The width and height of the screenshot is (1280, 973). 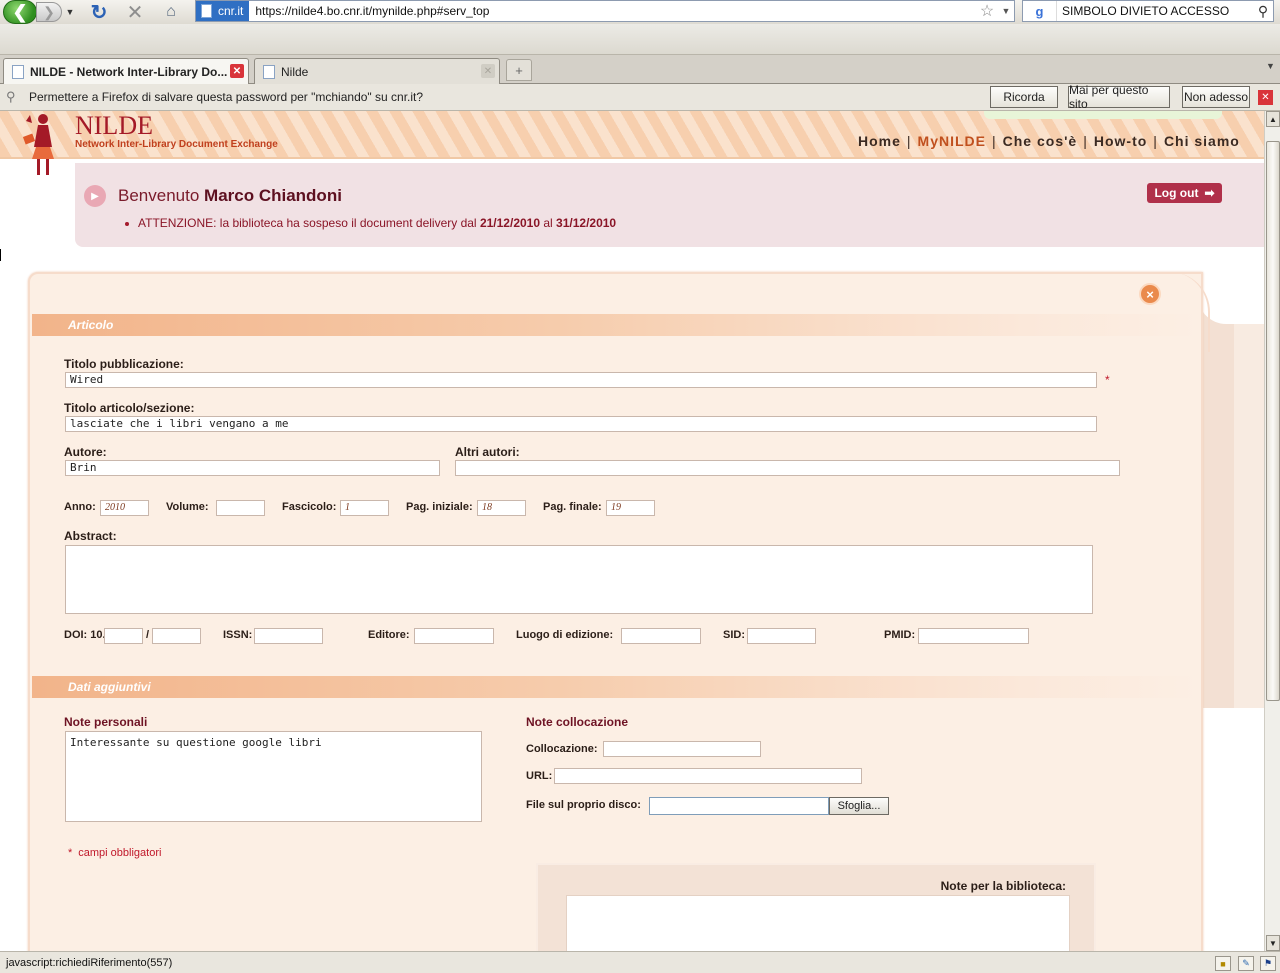 What do you see at coordinates (952, 141) in the screenshot?
I see `nav-mynilde: MyNILDE` at bounding box center [952, 141].